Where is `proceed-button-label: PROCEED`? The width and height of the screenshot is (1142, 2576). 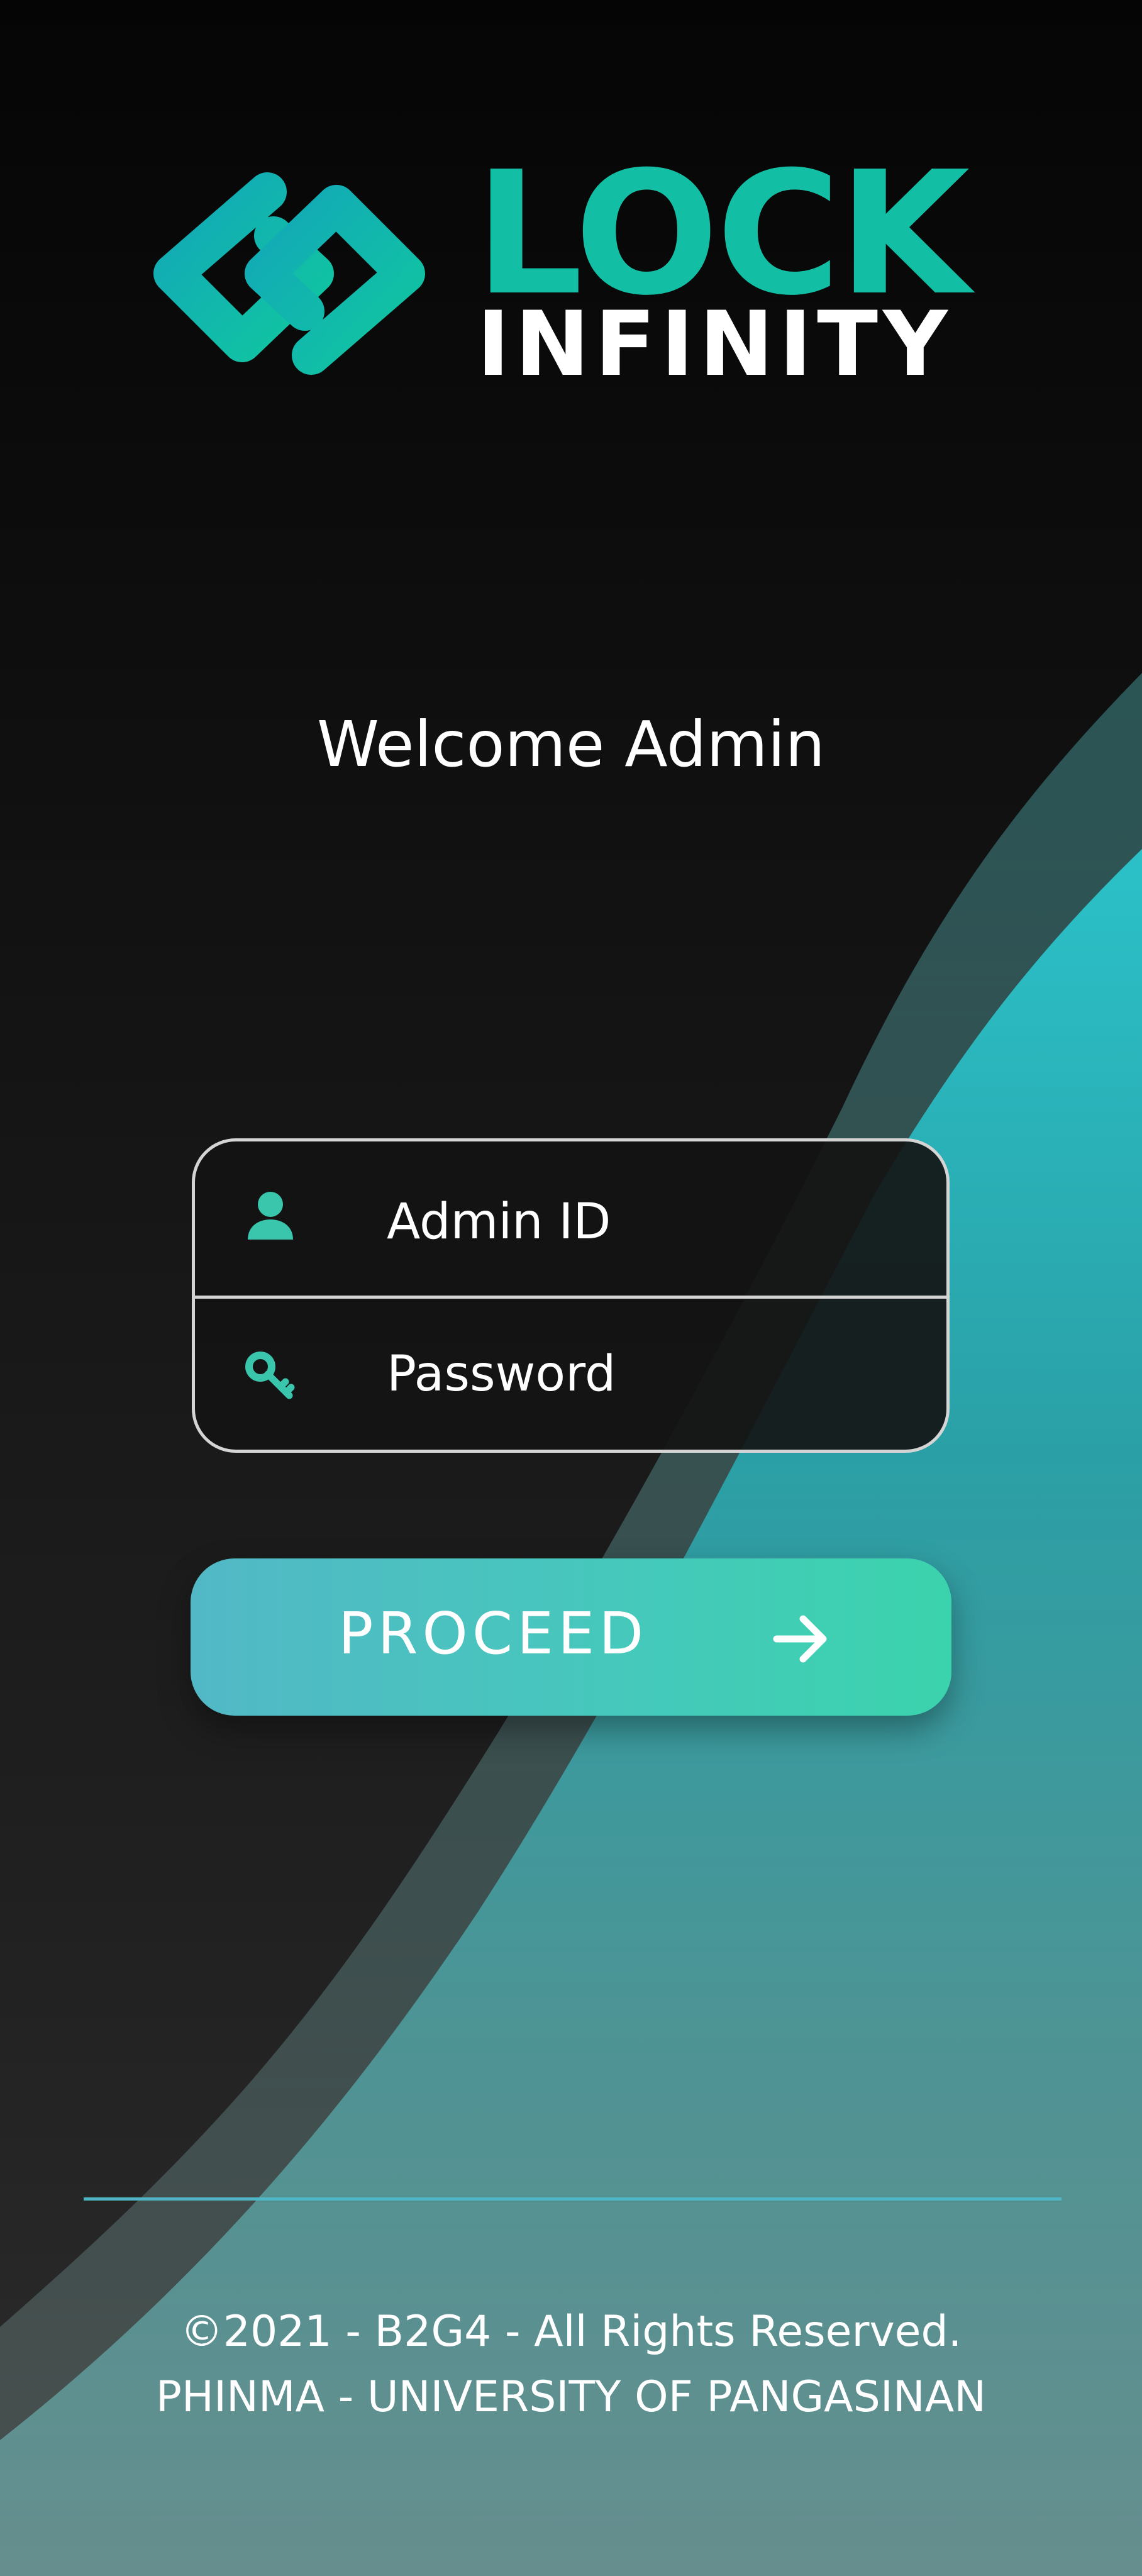 proceed-button-label: PROCEED is located at coordinates (493, 1633).